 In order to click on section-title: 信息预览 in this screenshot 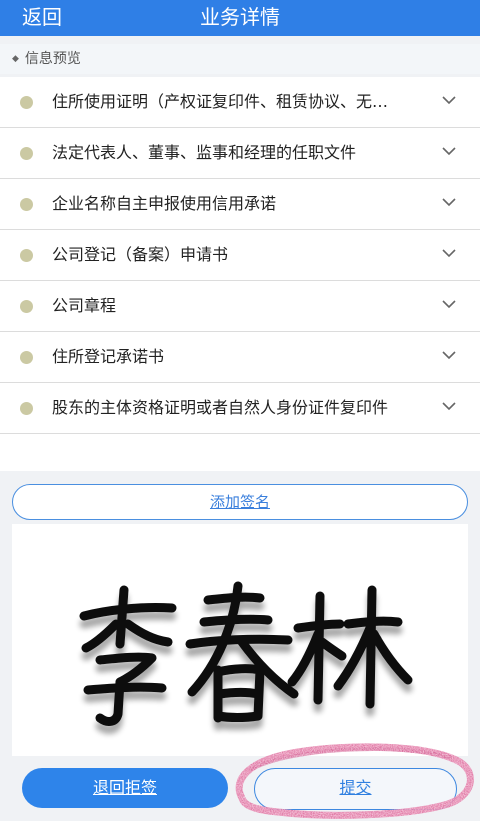, I will do `click(52, 59)`.